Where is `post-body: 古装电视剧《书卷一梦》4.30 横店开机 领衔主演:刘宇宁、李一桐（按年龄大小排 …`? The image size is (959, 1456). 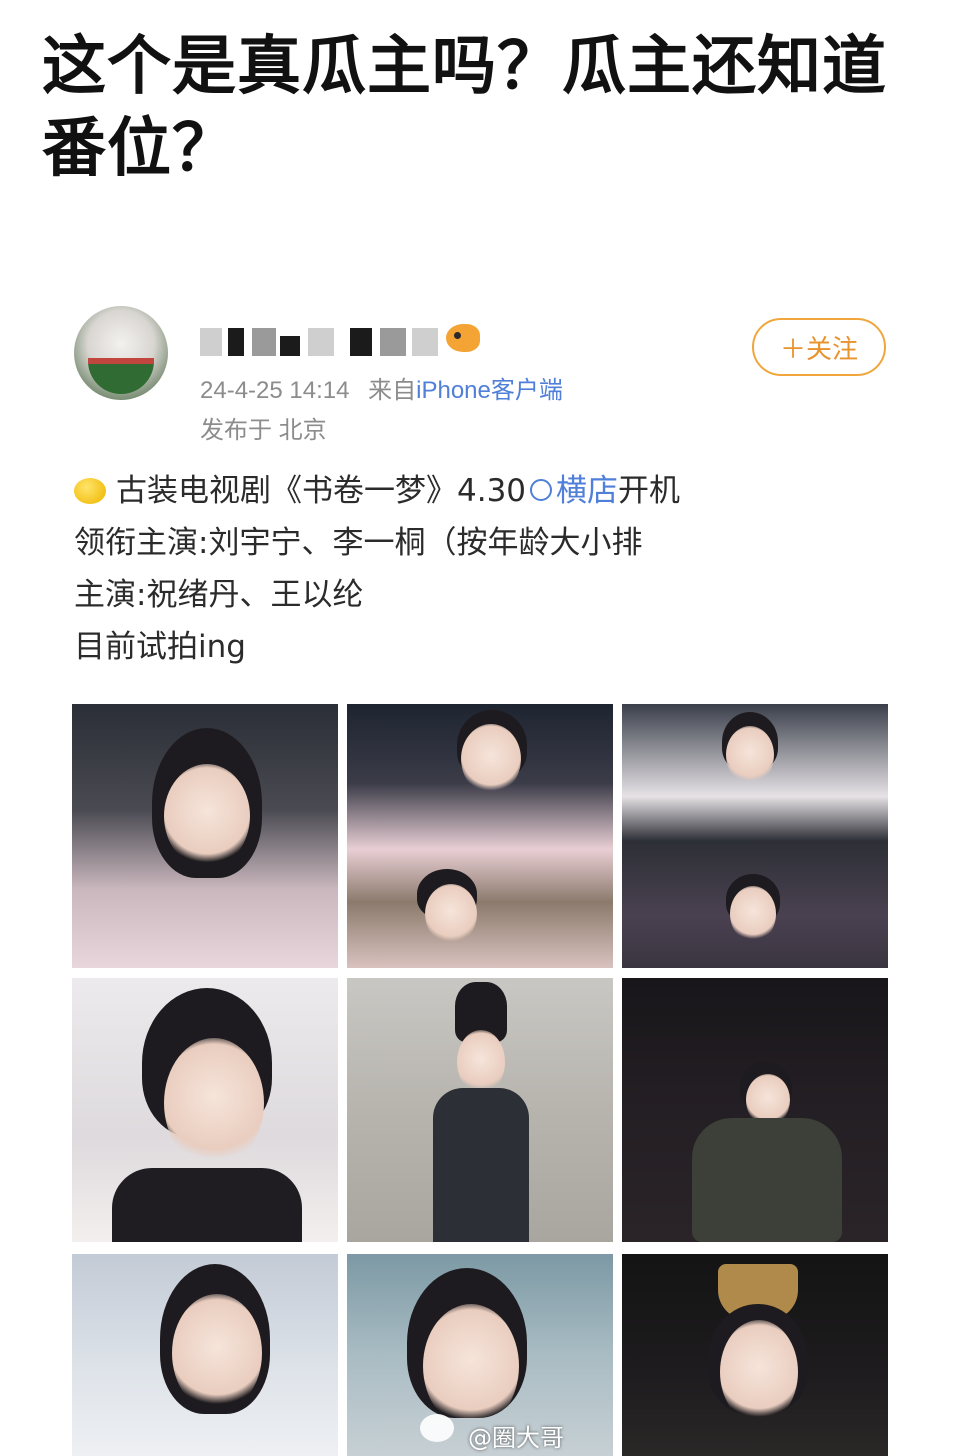 post-body: 古装电视剧《书卷一梦》4.30 横店开机 领衔主演:刘宇宁、李一桐（按年龄大小排 … is located at coordinates (484, 569).